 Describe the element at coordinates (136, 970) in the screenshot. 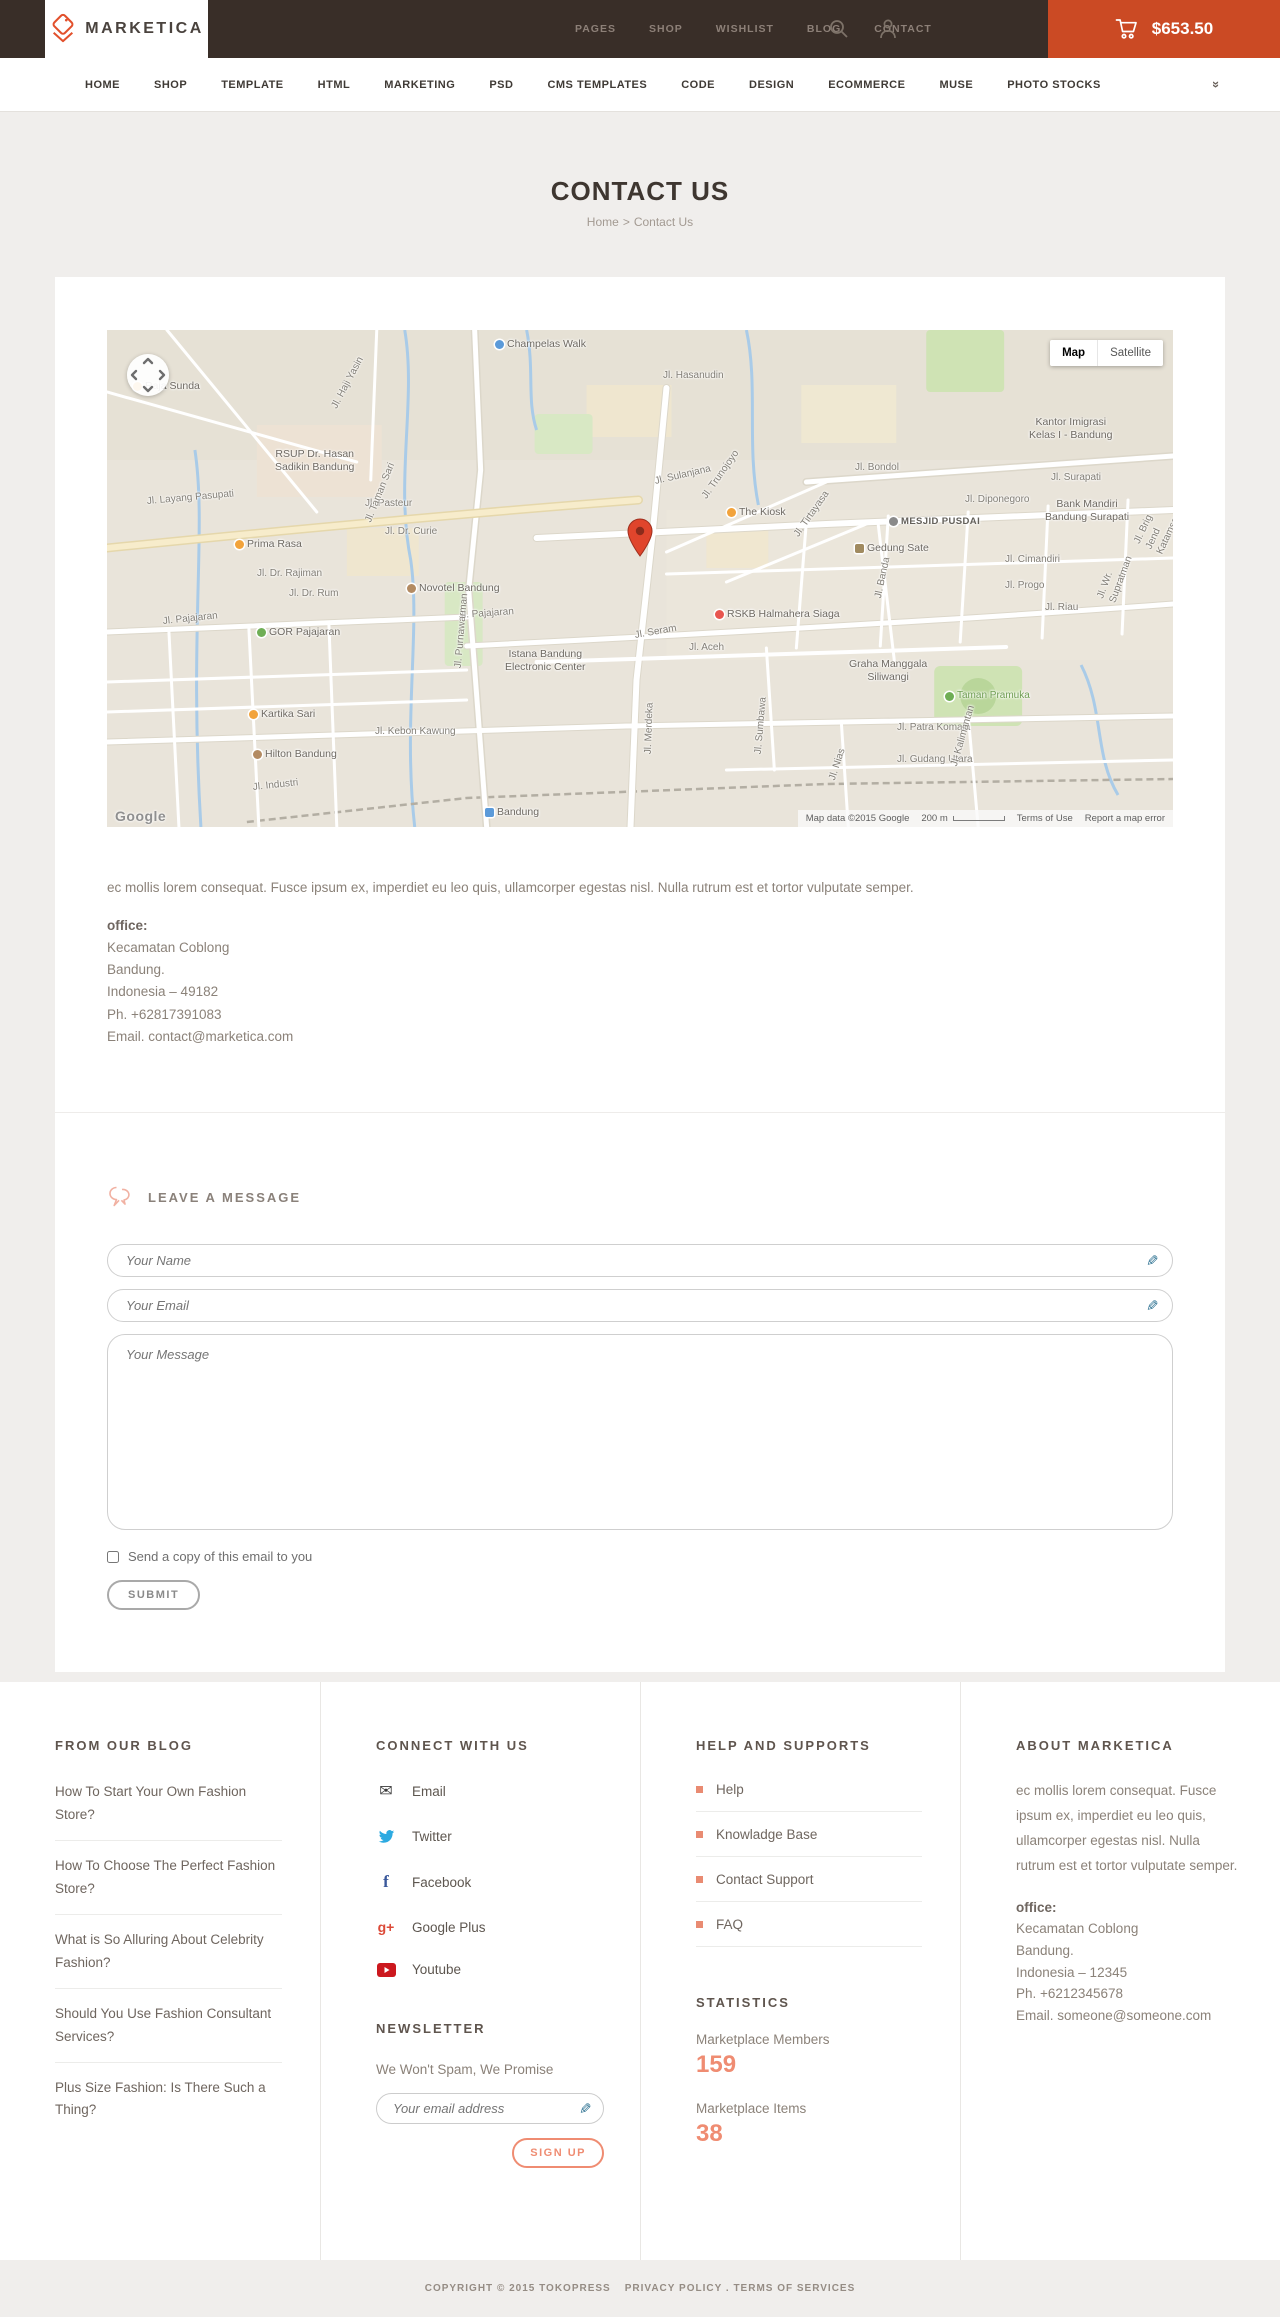

I see `office-line: Bandung.` at that location.